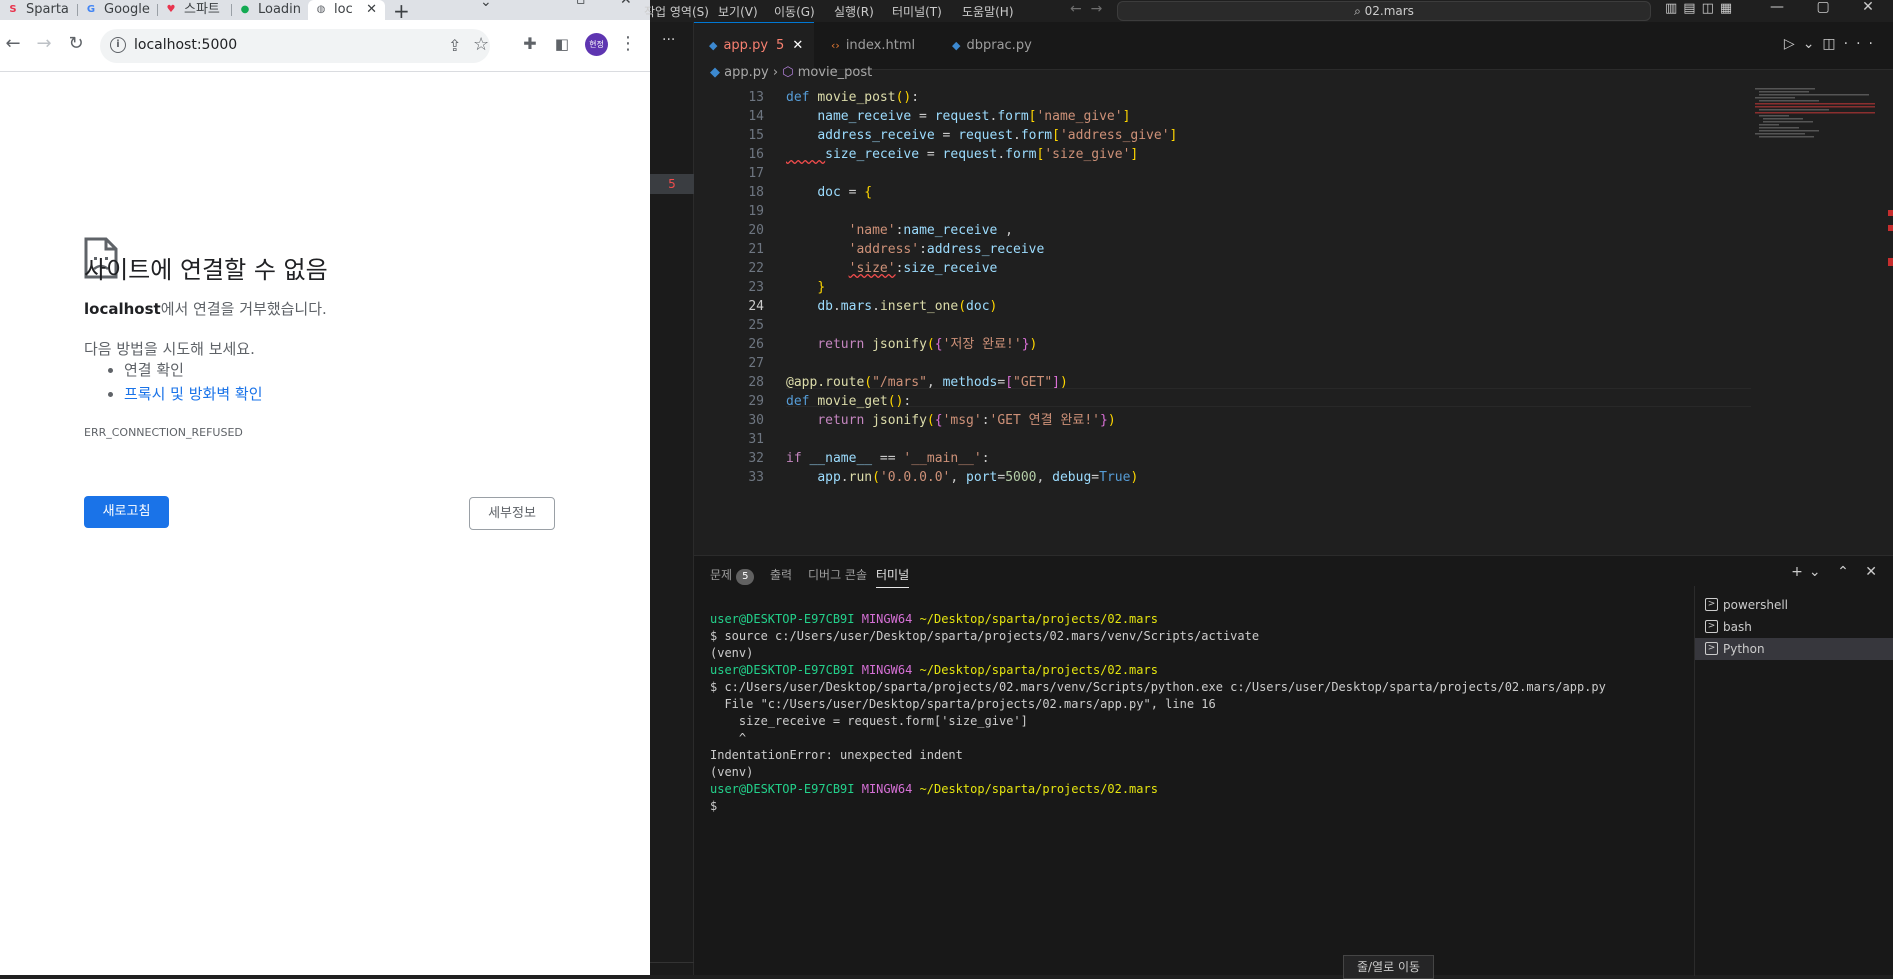 The height and width of the screenshot is (979, 1893). Describe the element at coordinates (626, 4) in the screenshot. I see `close-window-icon: ✕` at that location.